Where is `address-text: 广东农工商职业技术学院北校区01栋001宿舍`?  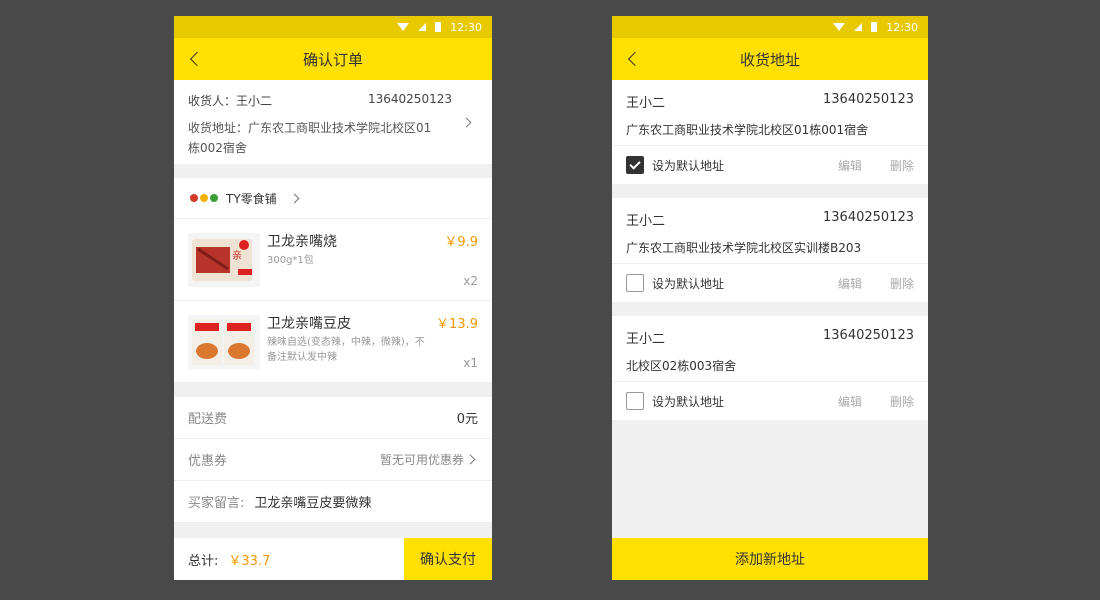
address-text: 广东农工商职业技术学院北校区01栋001宿舍 is located at coordinates (747, 130).